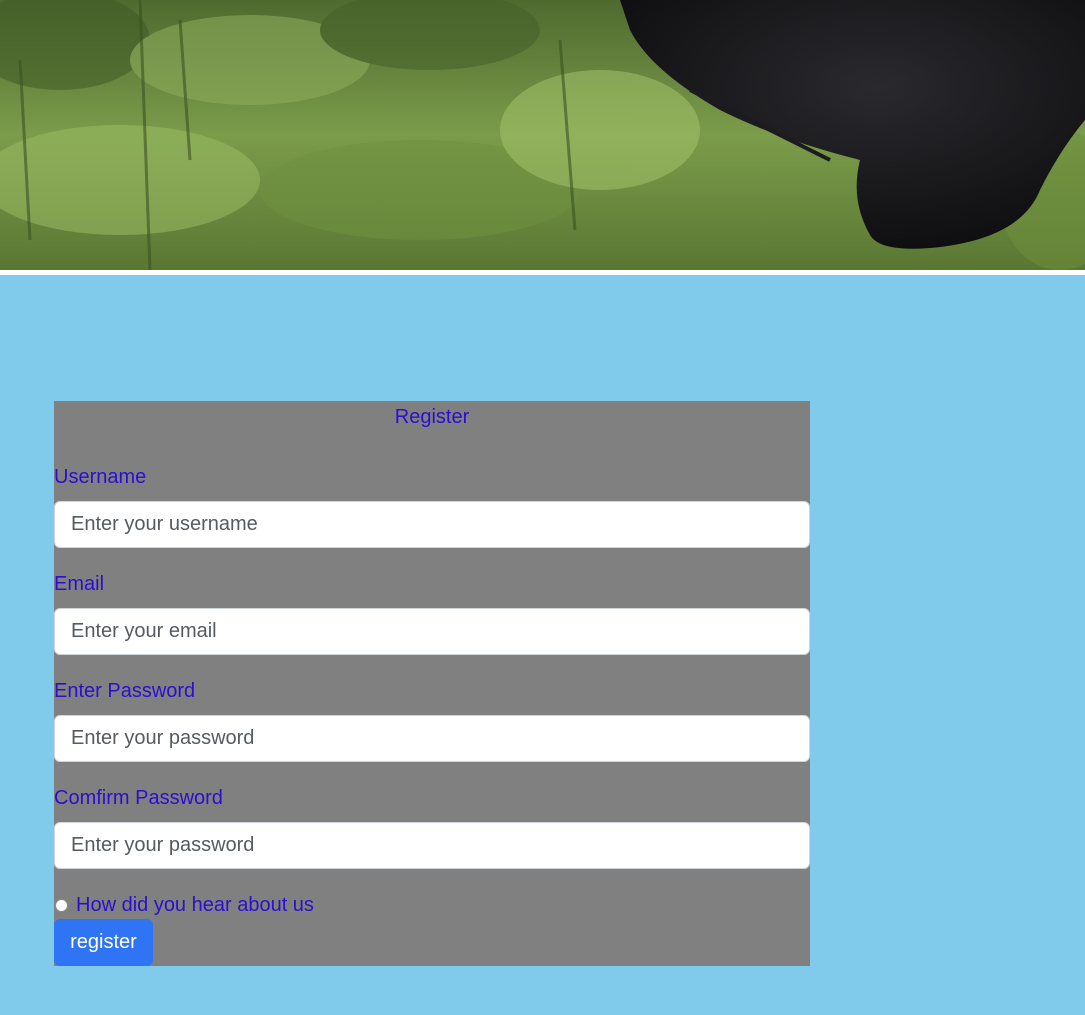 This screenshot has width=1085, height=1015. Describe the element at coordinates (100, 477) in the screenshot. I see `username-label: Username` at that location.